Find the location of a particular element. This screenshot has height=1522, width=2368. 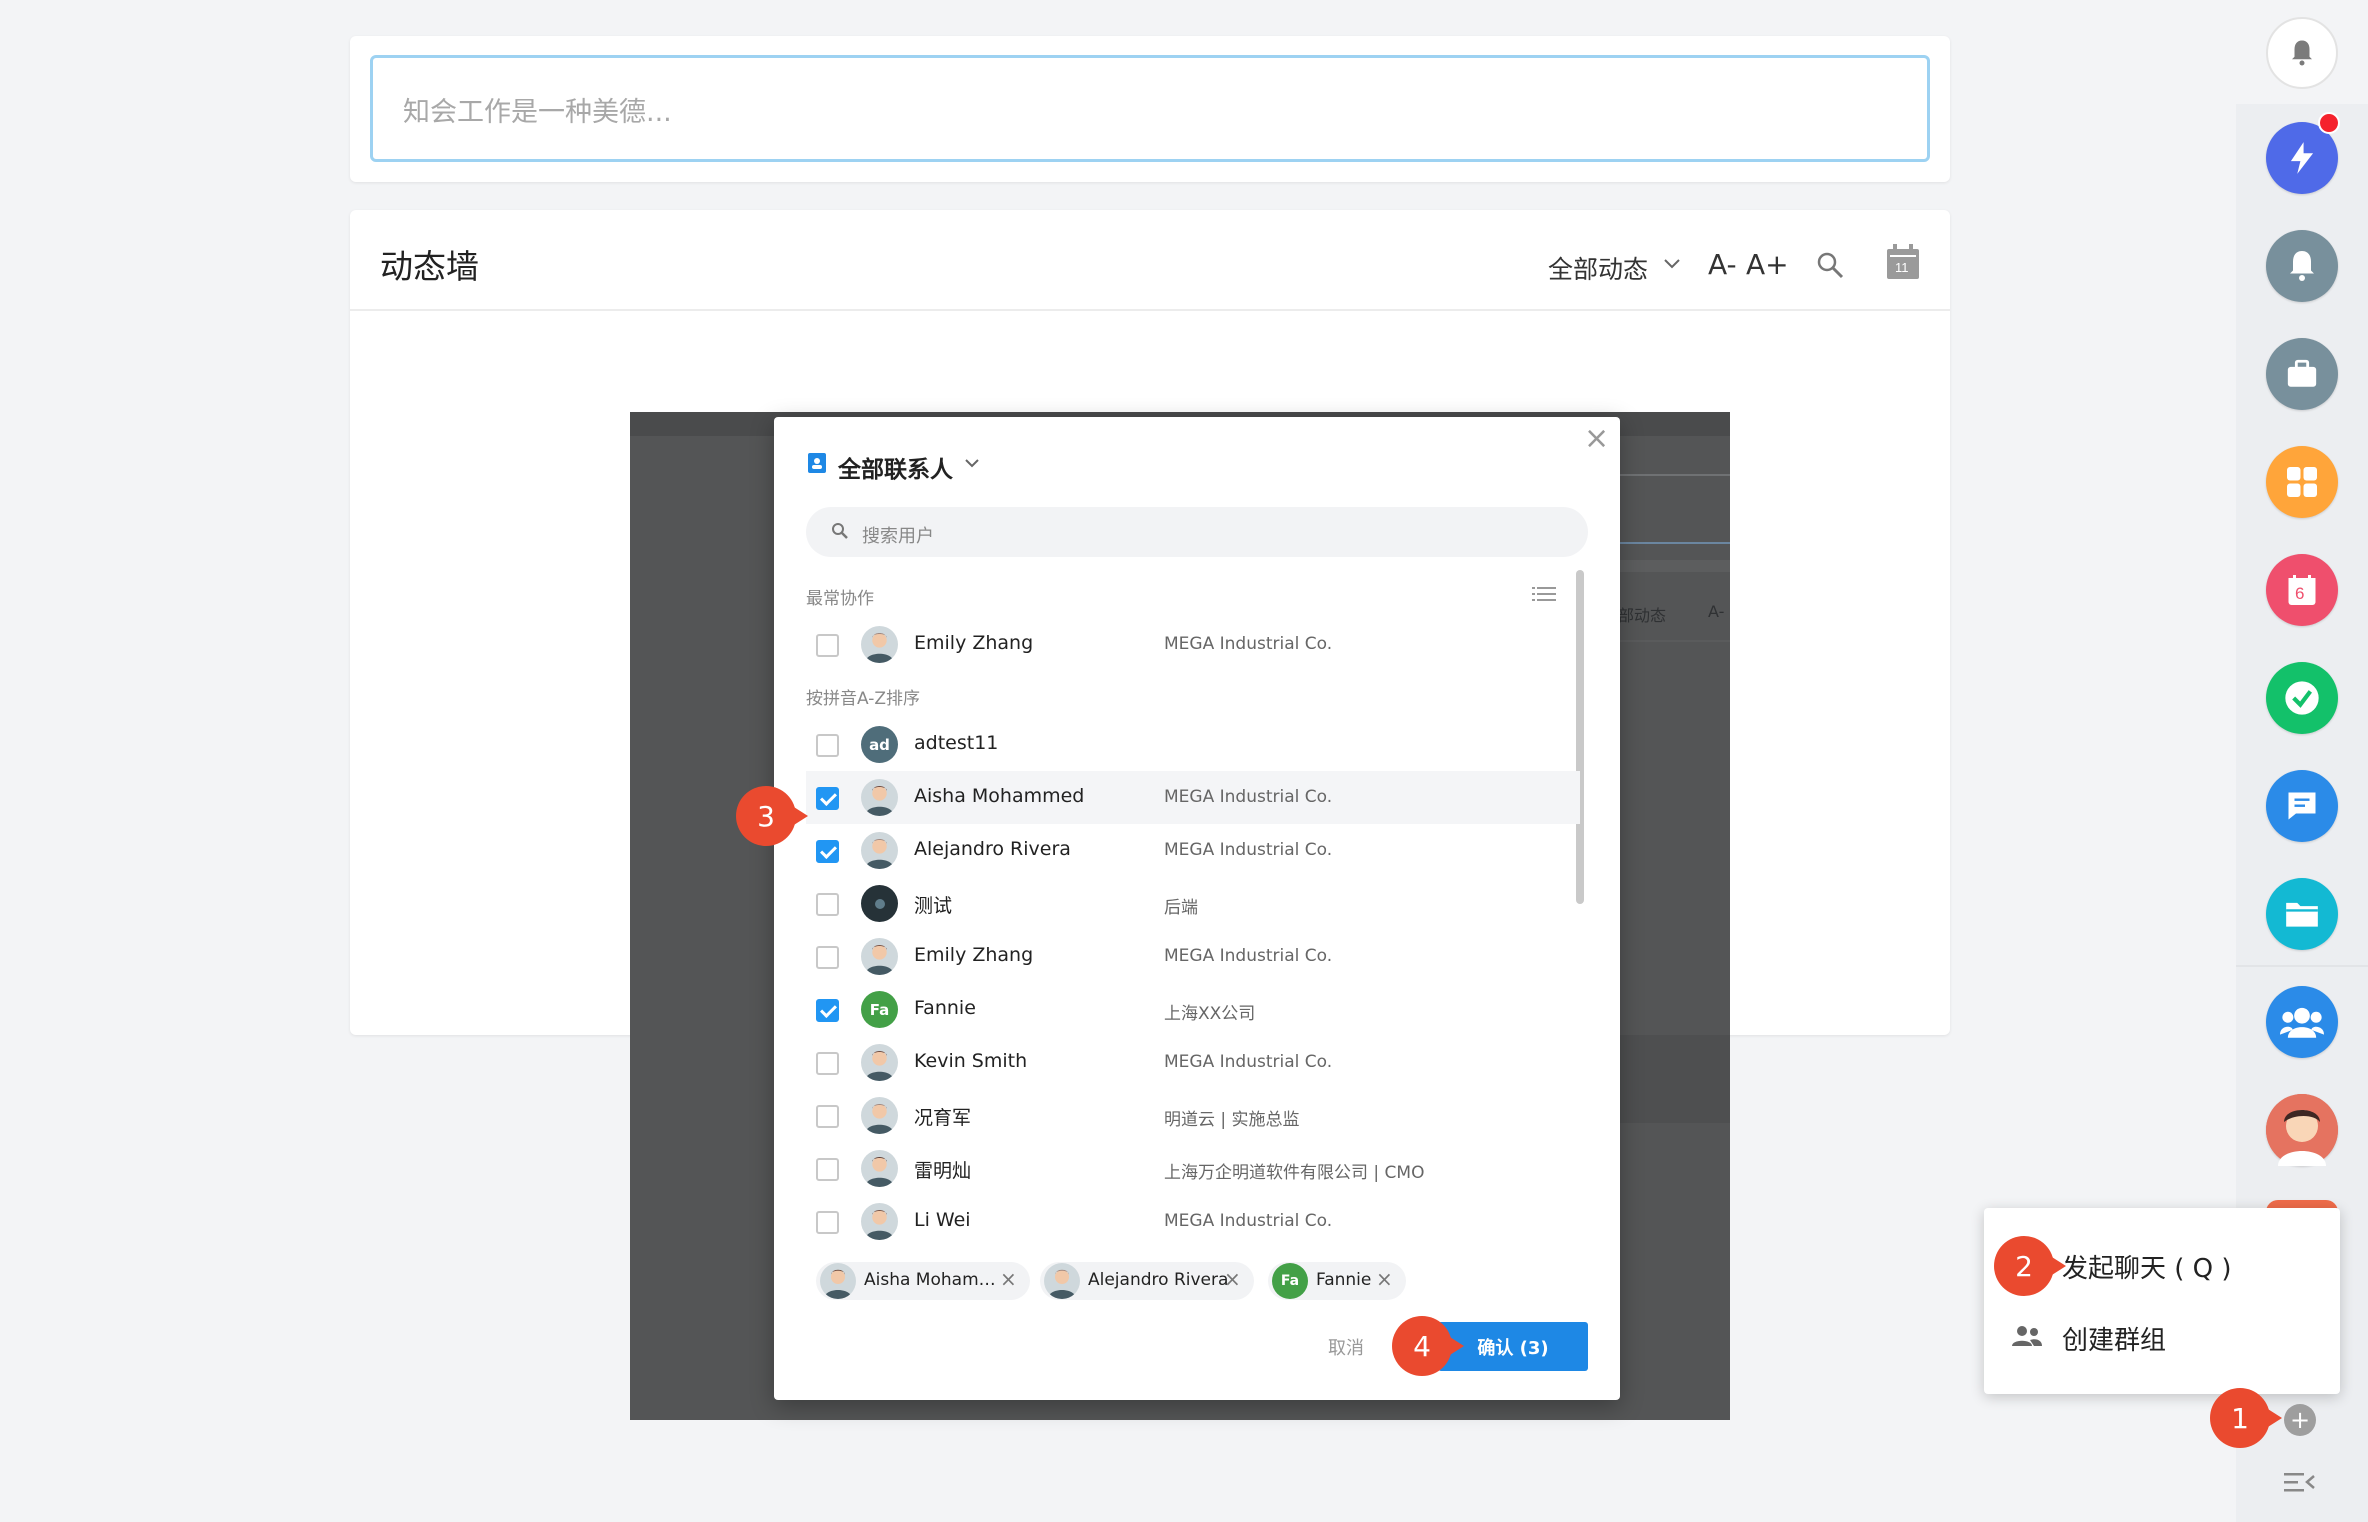

backdrop-block is located at coordinates (1675, 1079).